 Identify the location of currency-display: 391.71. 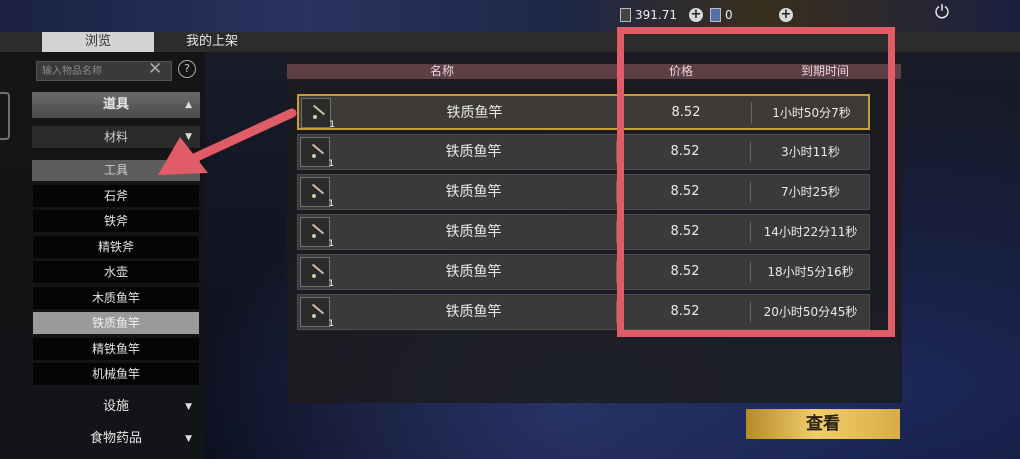
(648, 15).